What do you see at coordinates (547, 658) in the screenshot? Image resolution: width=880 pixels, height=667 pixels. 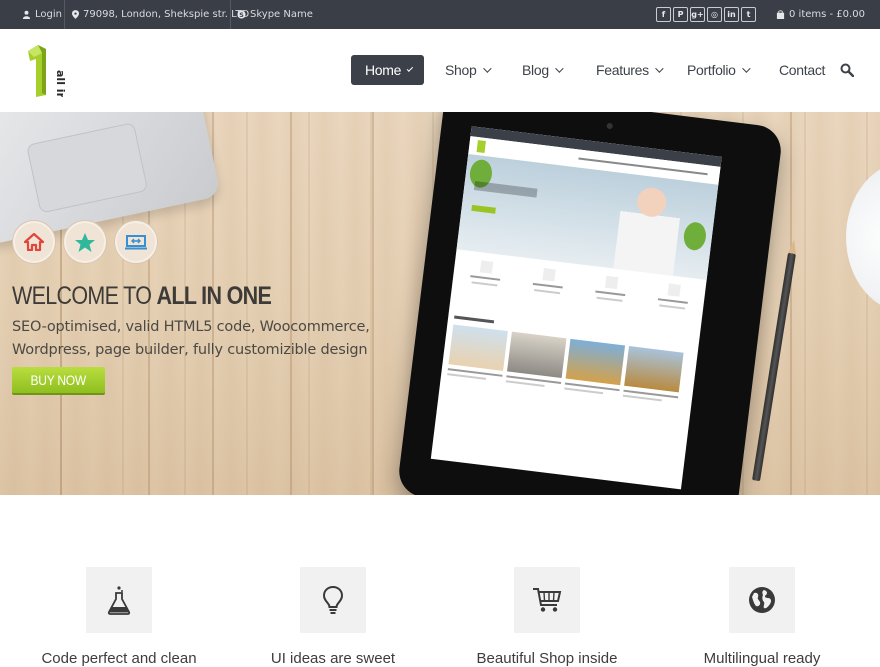 I see `feature-title: Beautiful Shop inside` at bounding box center [547, 658].